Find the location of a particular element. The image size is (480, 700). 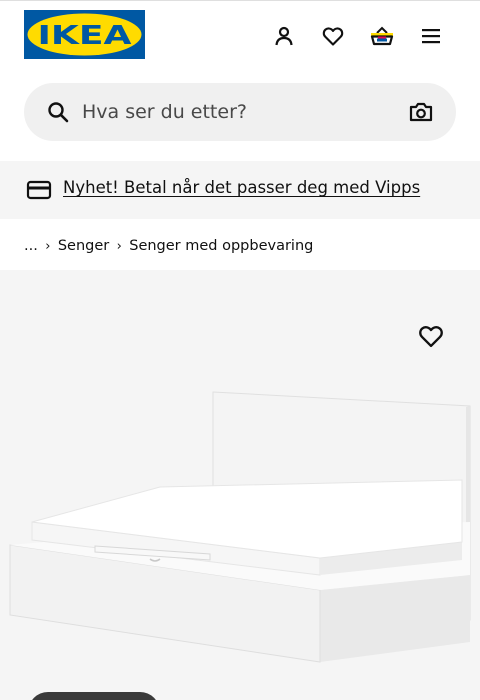

camera-icon is located at coordinates (421, 112).